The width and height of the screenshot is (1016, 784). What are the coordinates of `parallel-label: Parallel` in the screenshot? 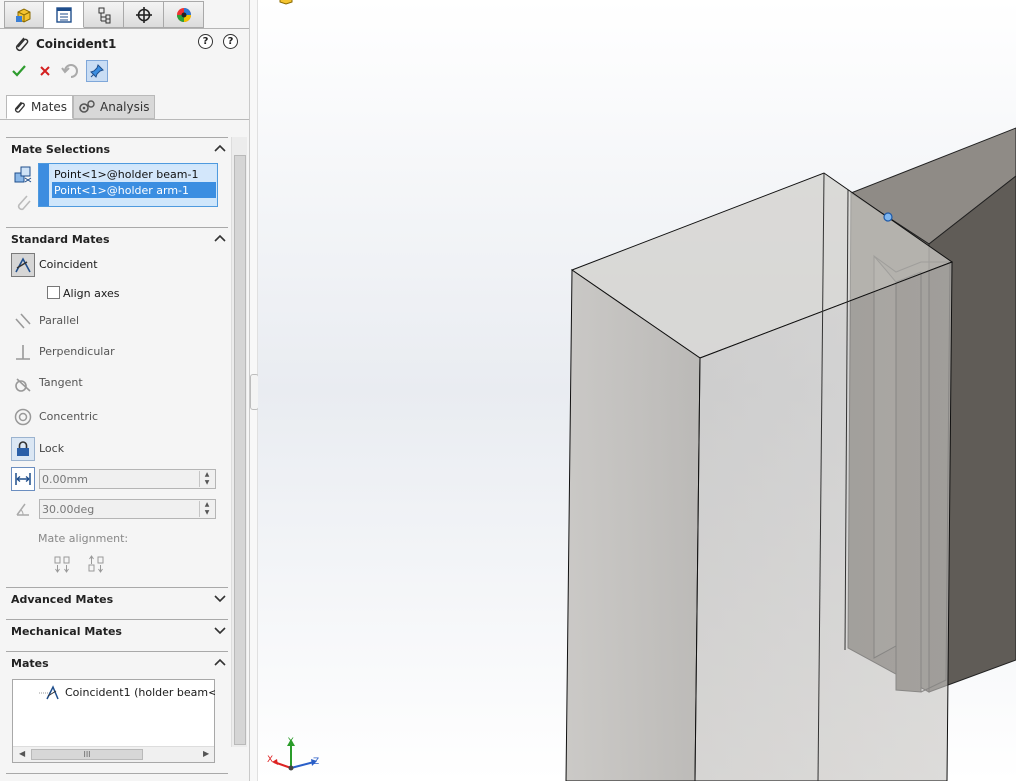 It's located at (59, 320).